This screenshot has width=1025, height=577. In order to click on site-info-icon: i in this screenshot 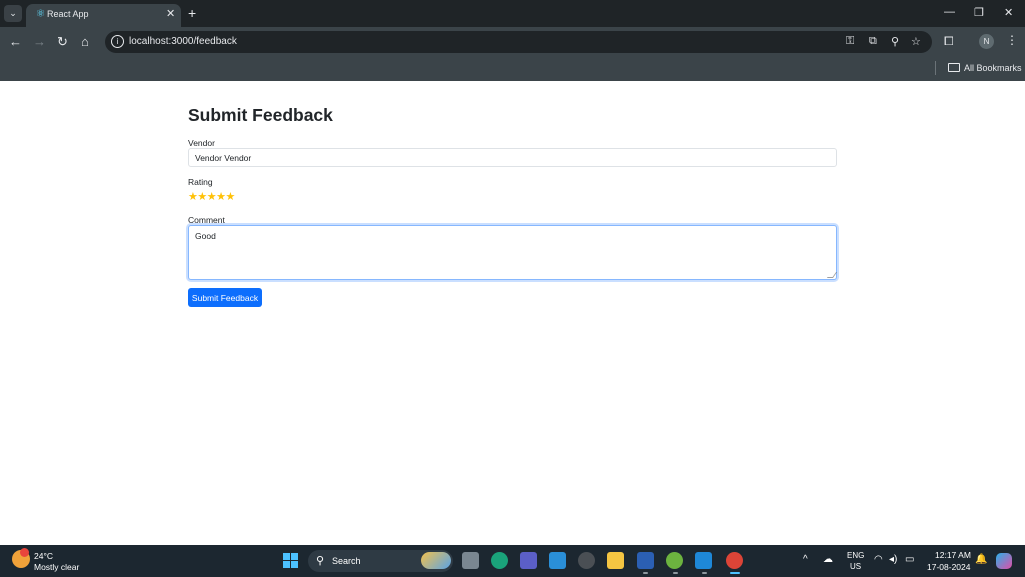, I will do `click(117, 41)`.